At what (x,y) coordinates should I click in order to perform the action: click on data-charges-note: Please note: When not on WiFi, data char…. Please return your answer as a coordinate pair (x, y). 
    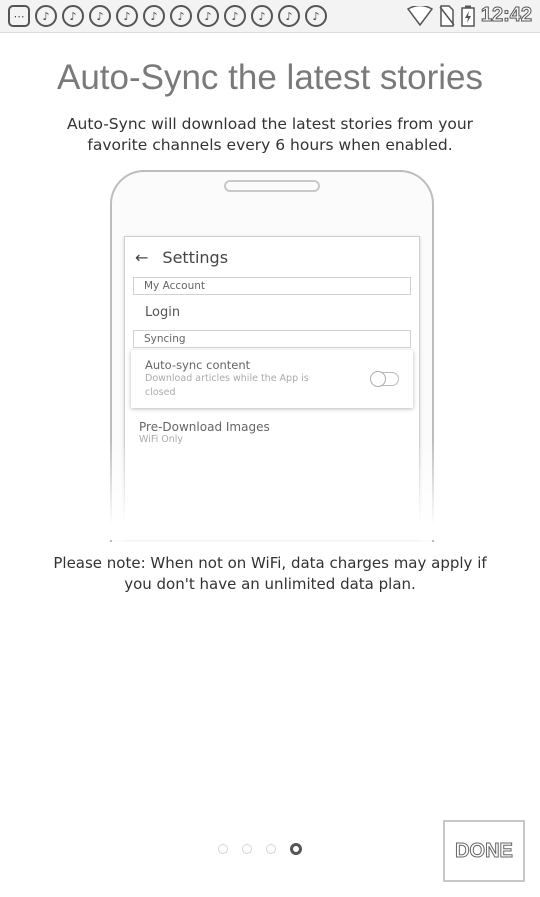
    Looking at the image, I should click on (270, 573).